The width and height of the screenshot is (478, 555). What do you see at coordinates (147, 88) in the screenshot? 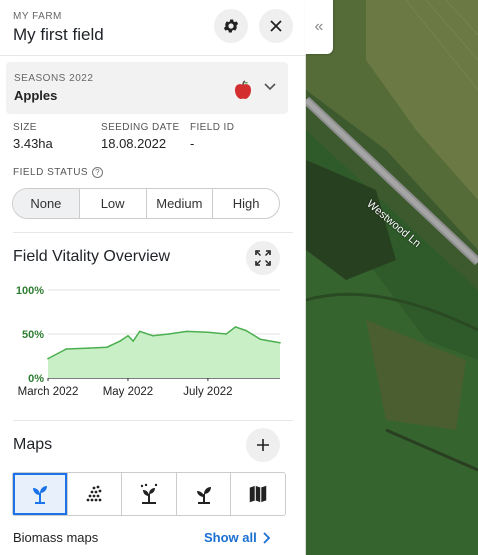
I see `season-selector: SEASONS 2022 Apples` at bounding box center [147, 88].